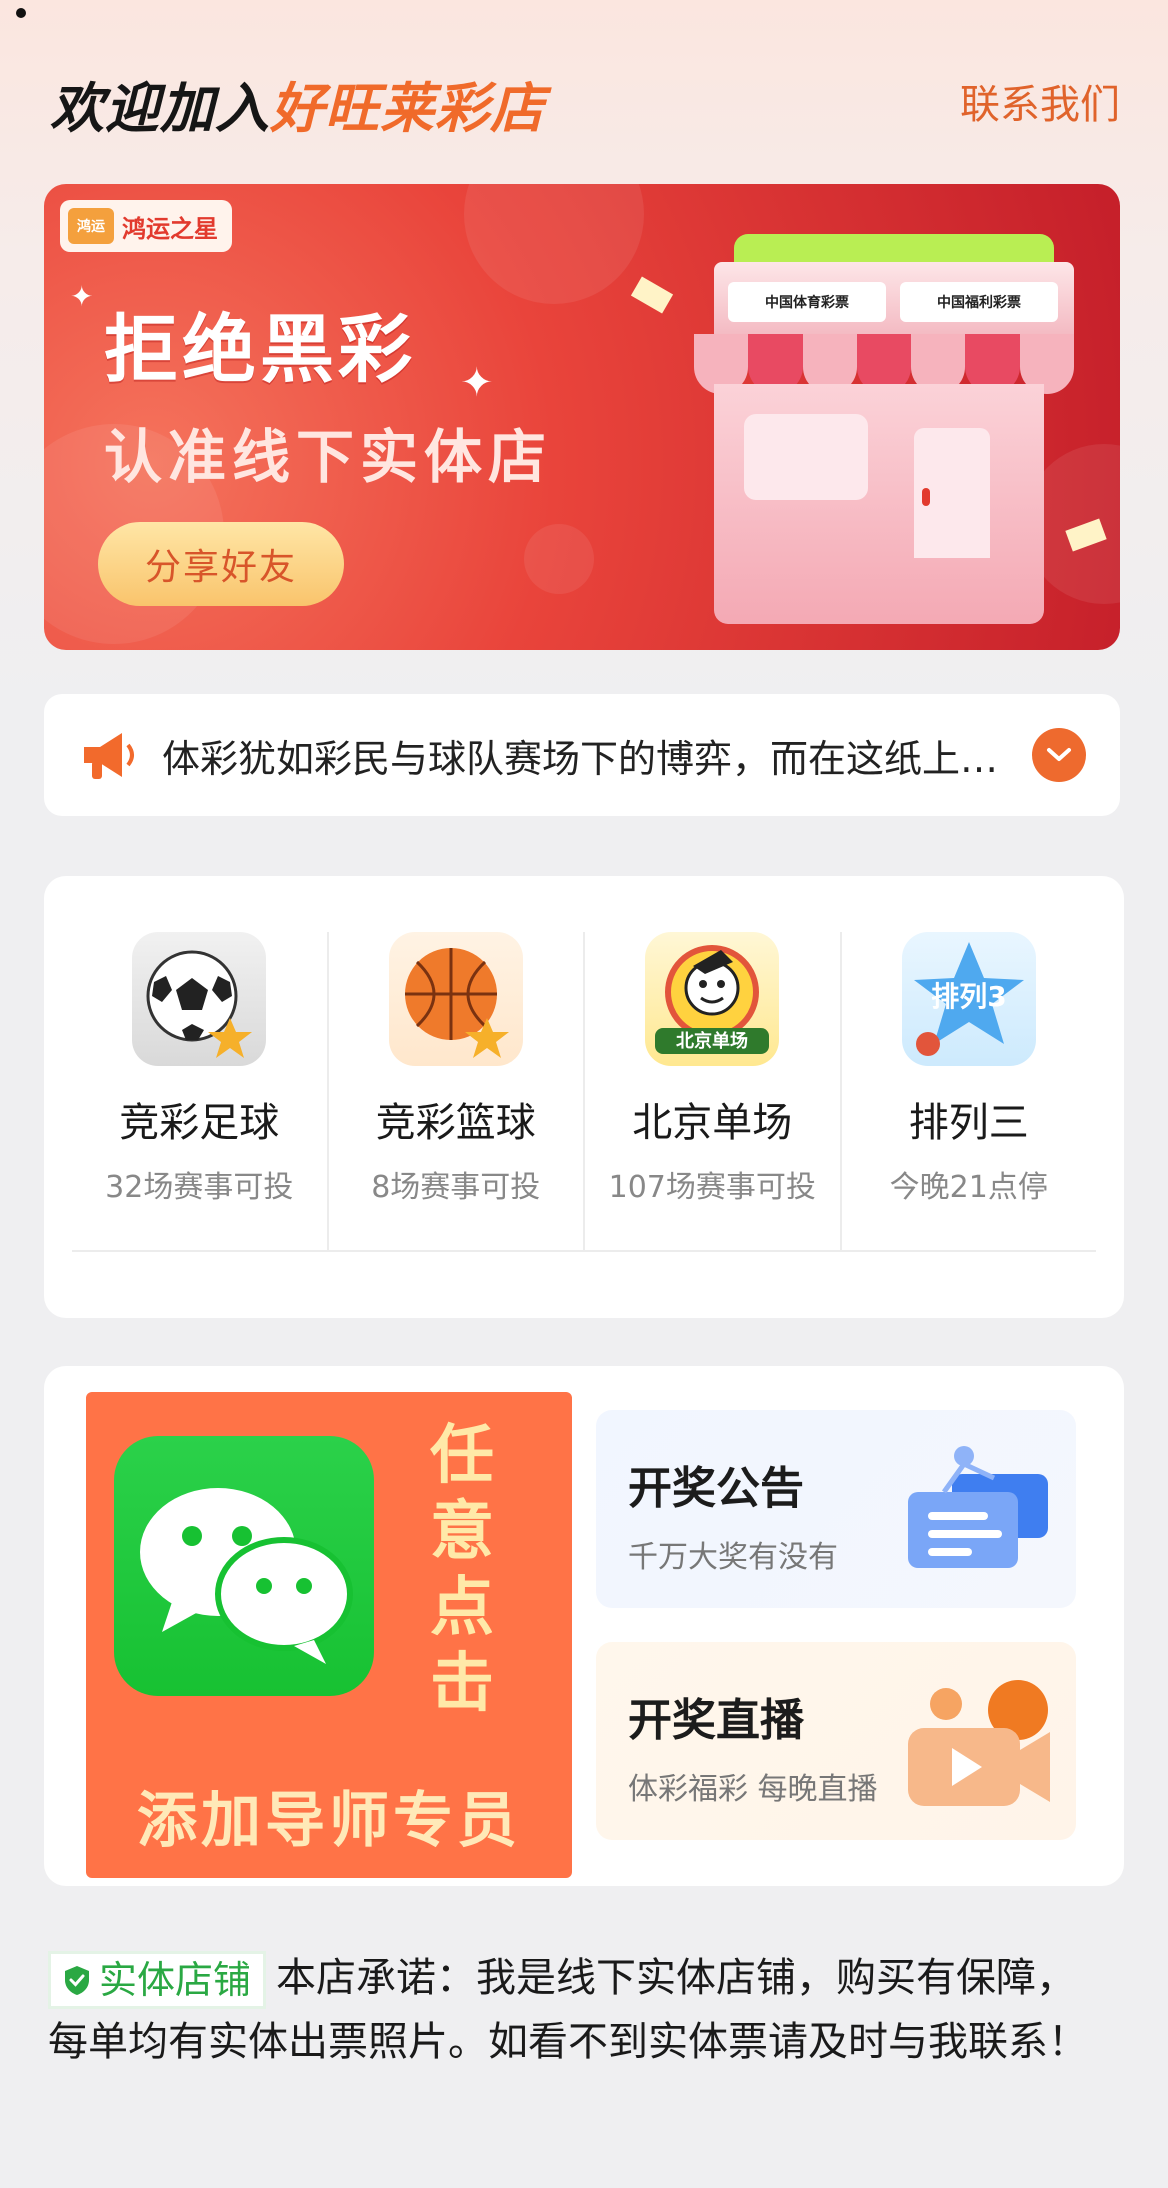 This screenshot has height=2188, width=1168. Describe the element at coordinates (753, 1789) in the screenshot. I see `draw-livestream-subtitle: 体彩福彩 每晚直播` at that location.